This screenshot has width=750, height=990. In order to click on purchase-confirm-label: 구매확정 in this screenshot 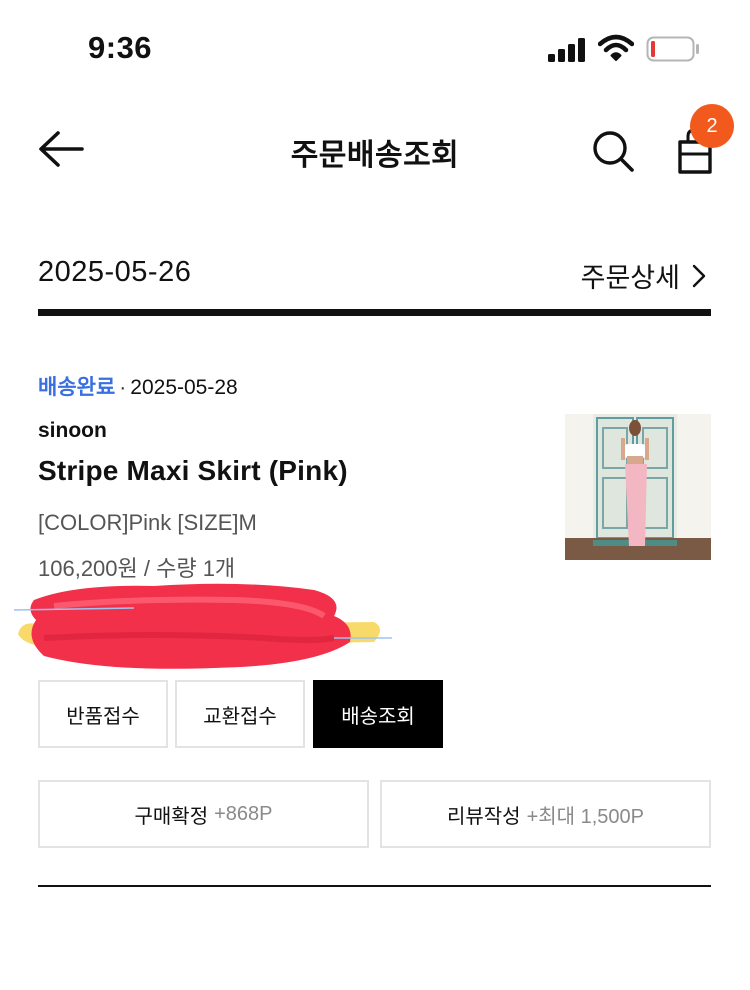, I will do `click(171, 816)`.